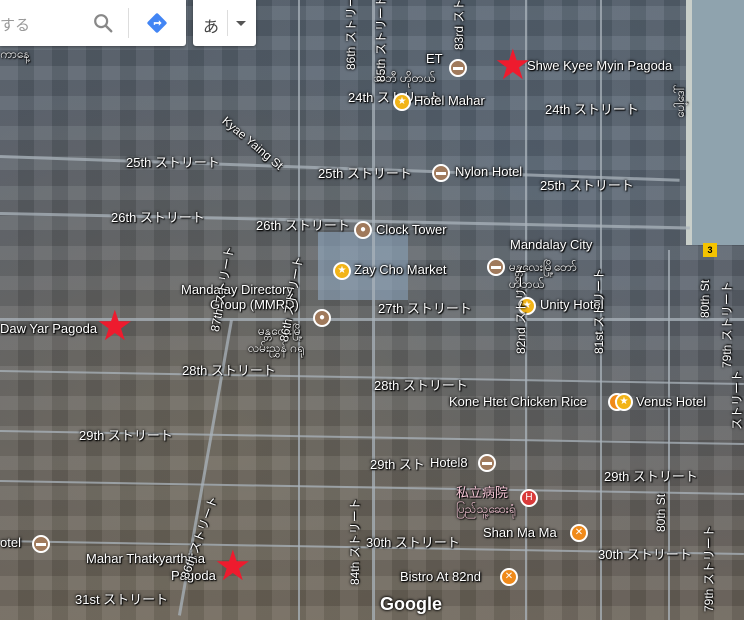  Describe the element at coordinates (351, 35) in the screenshot. I see `street-label: 86th ストリート` at that location.